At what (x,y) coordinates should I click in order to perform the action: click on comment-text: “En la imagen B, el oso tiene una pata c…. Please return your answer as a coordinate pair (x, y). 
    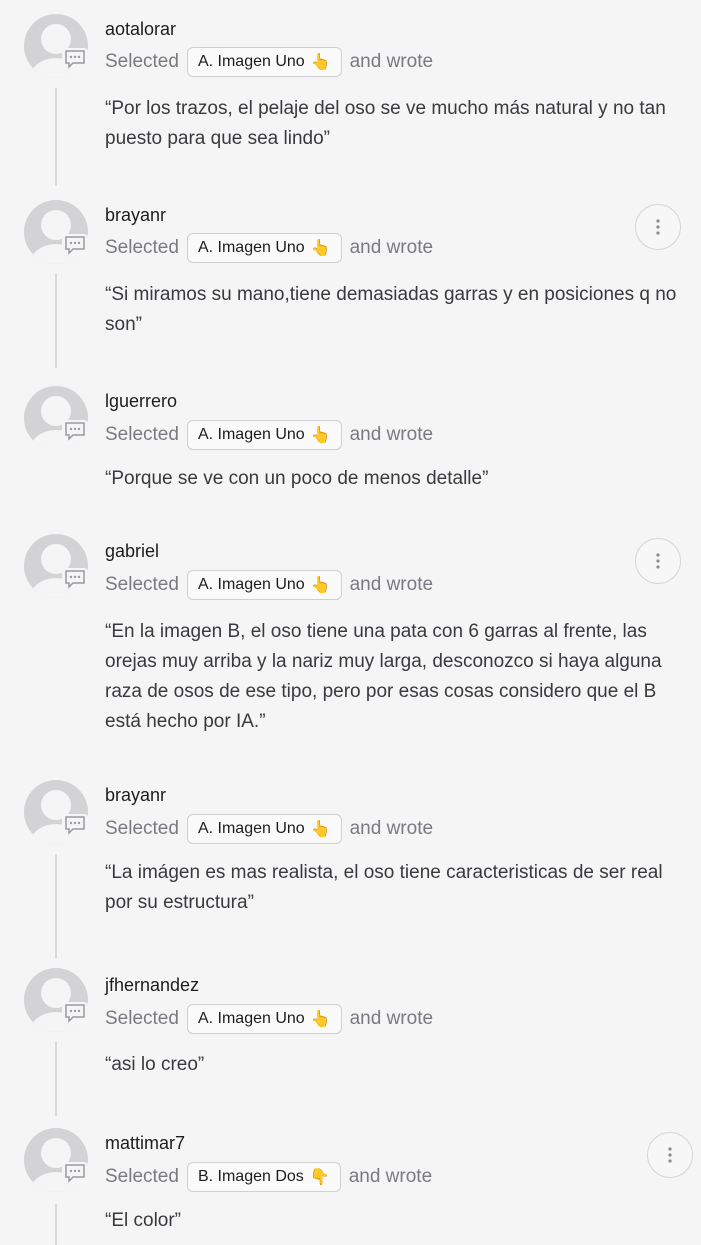
    Looking at the image, I should click on (383, 676).